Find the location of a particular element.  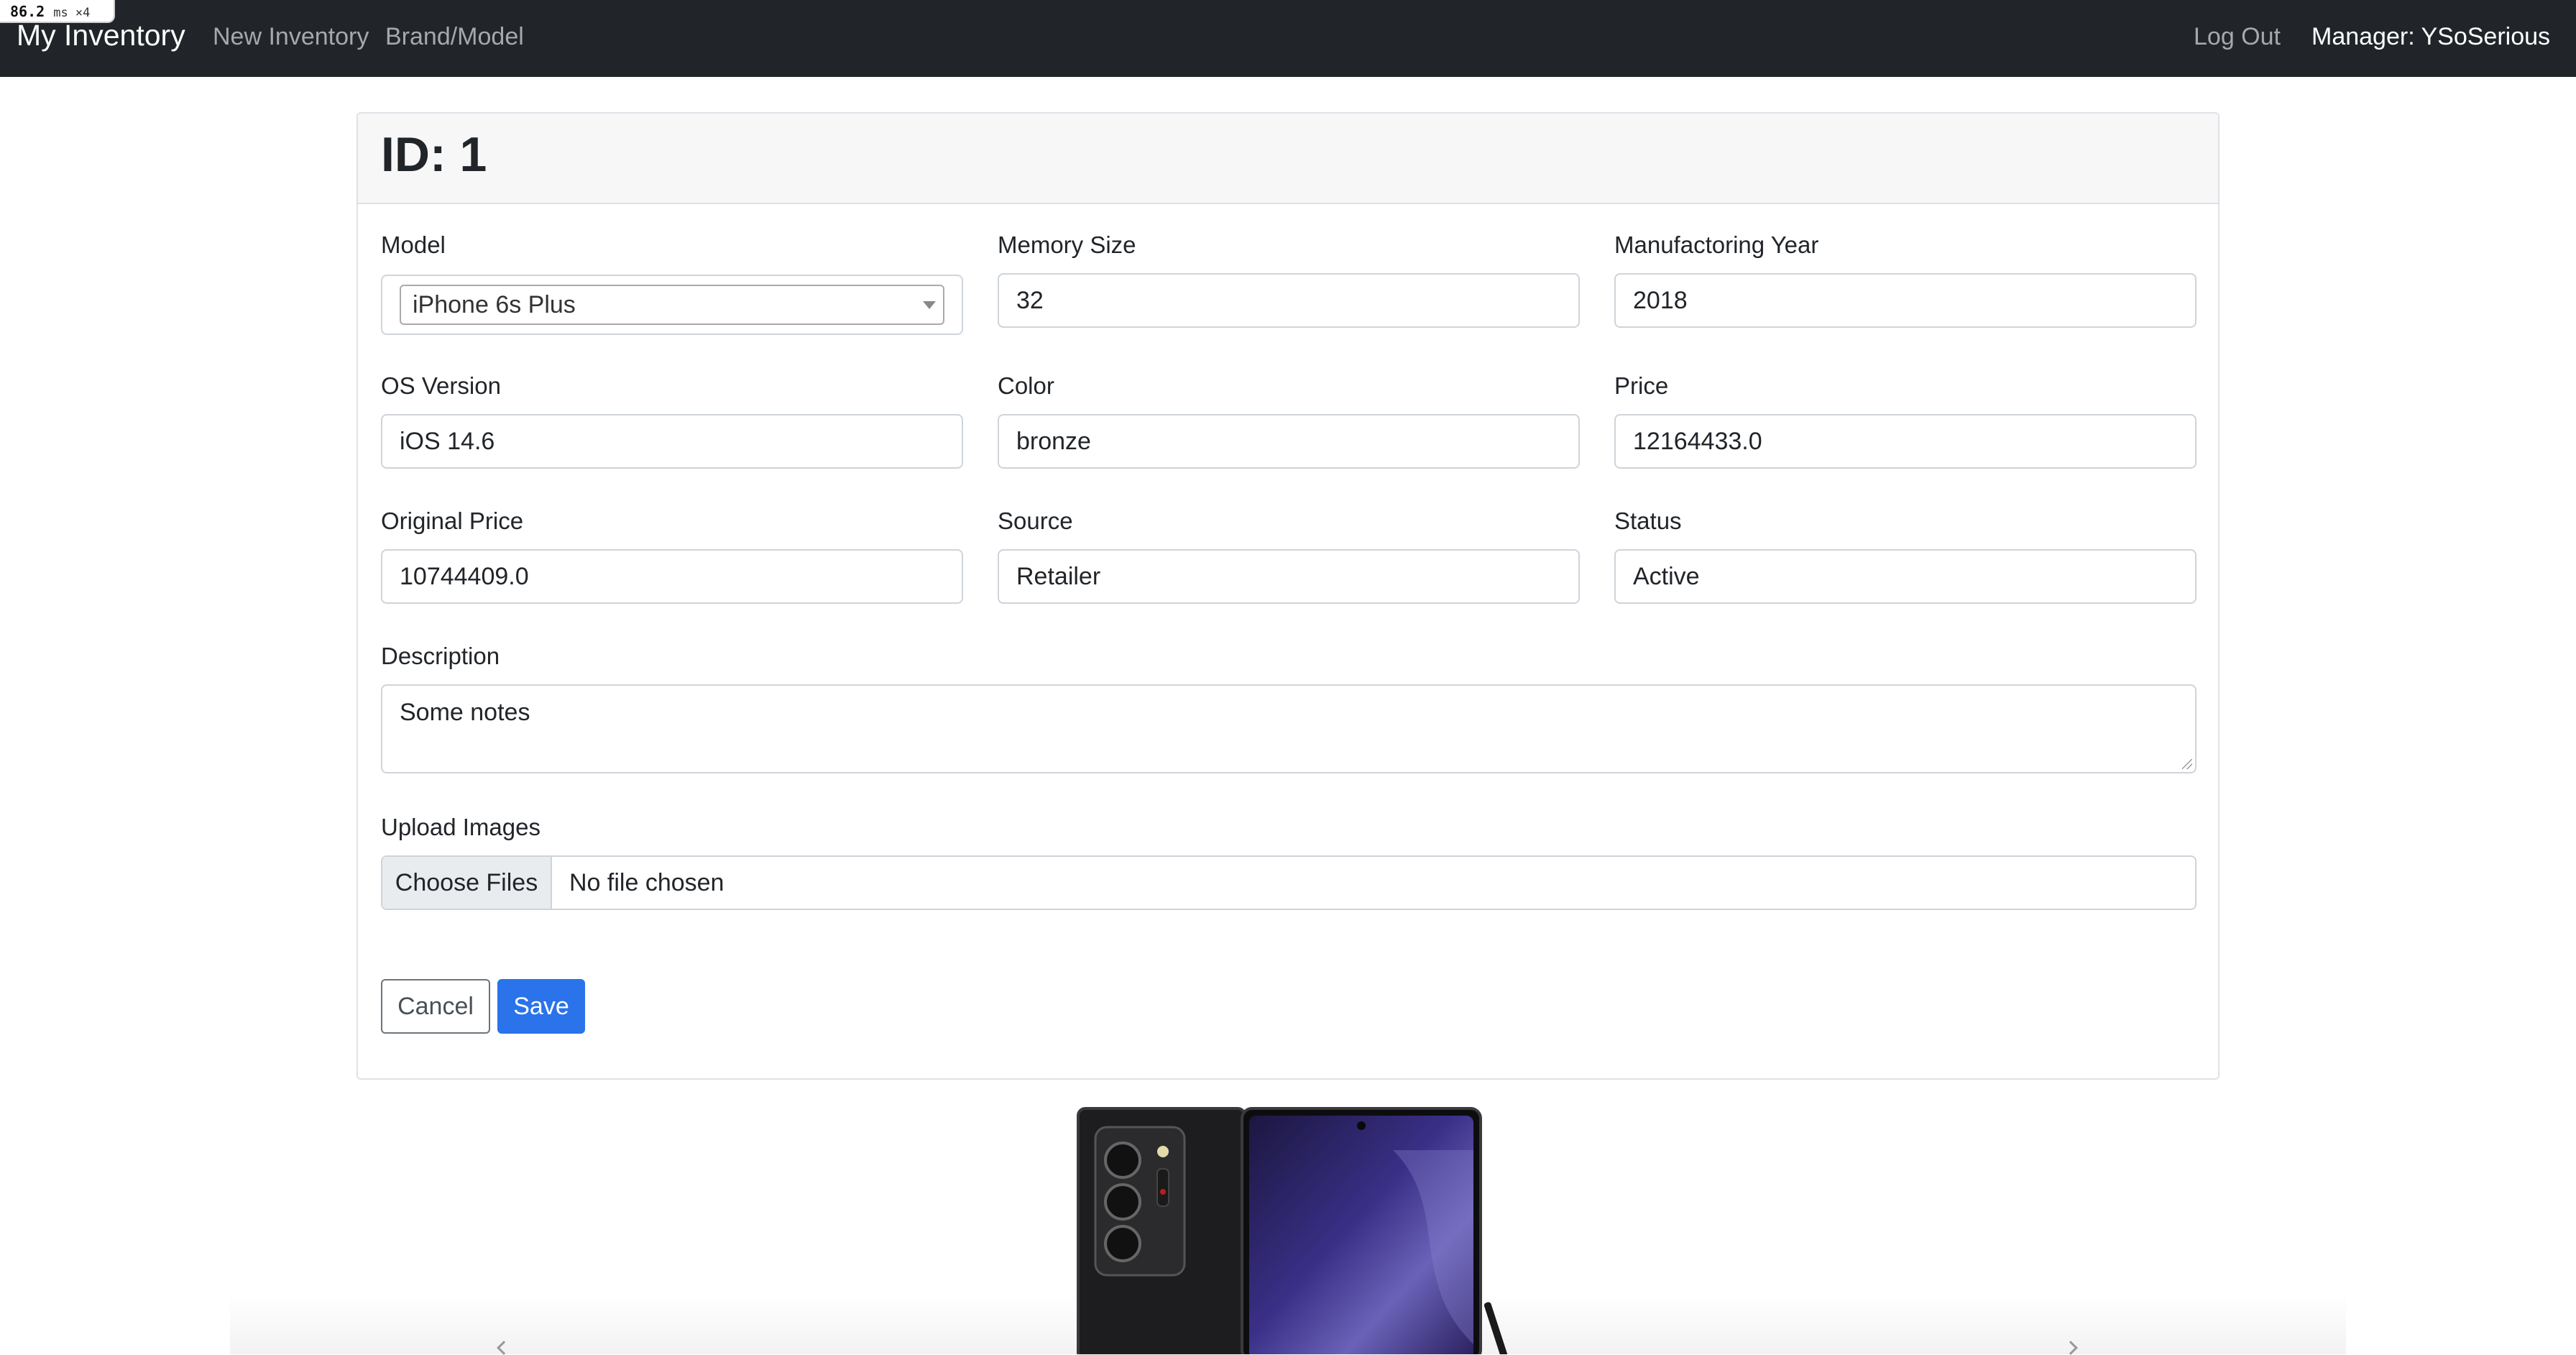

upload-images-input: Choose Files No file chosen is located at coordinates (1288, 883).